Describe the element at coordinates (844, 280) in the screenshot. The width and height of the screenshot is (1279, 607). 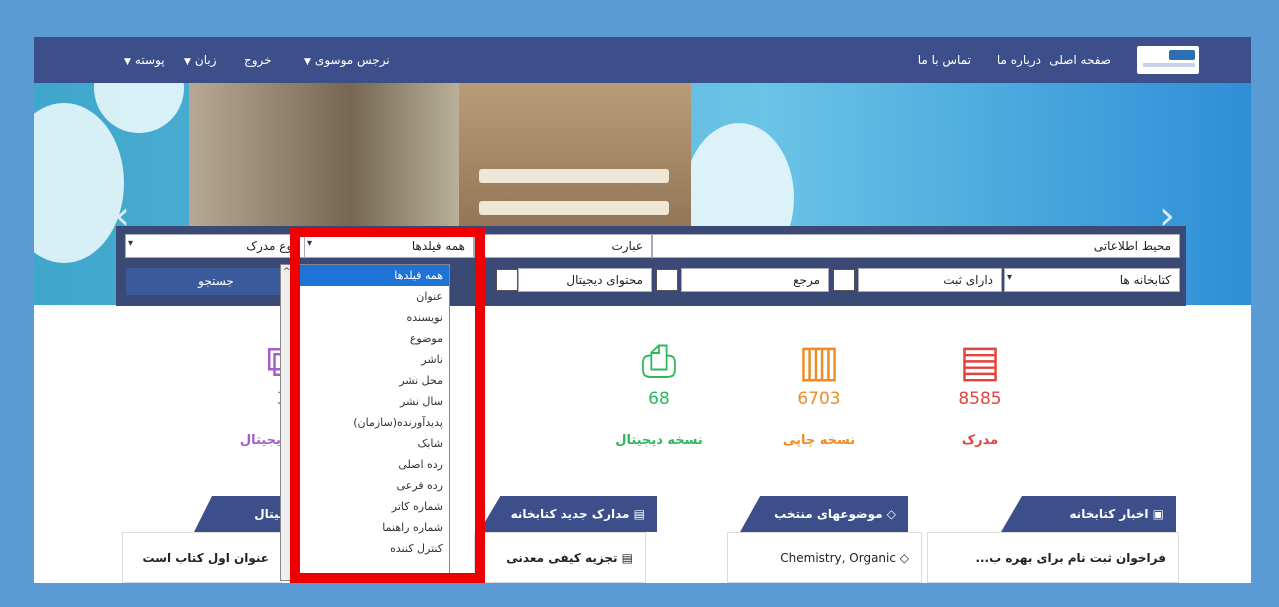
I see `registered-checkbox` at that location.